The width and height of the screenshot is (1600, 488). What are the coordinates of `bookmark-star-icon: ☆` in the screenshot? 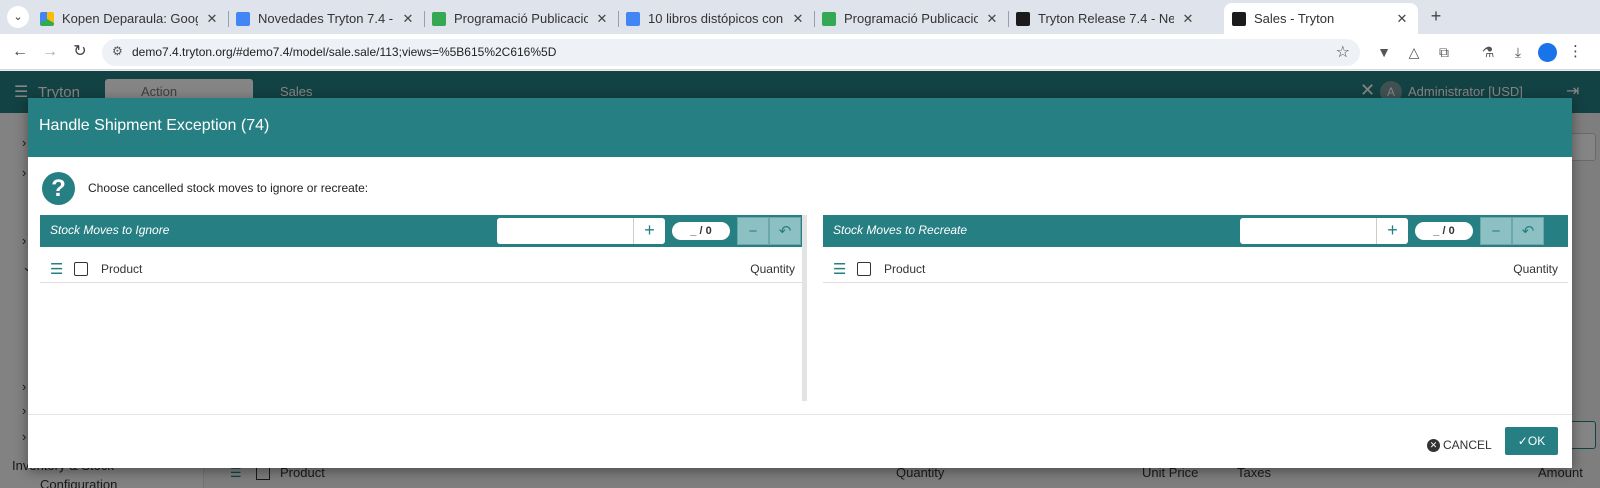 It's located at (1343, 52).